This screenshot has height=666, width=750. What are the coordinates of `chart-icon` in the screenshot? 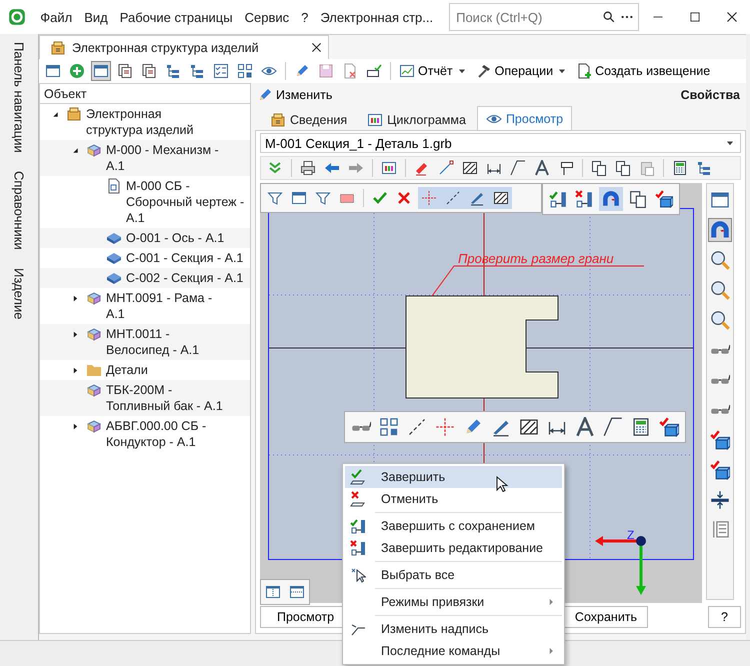 It's located at (407, 71).